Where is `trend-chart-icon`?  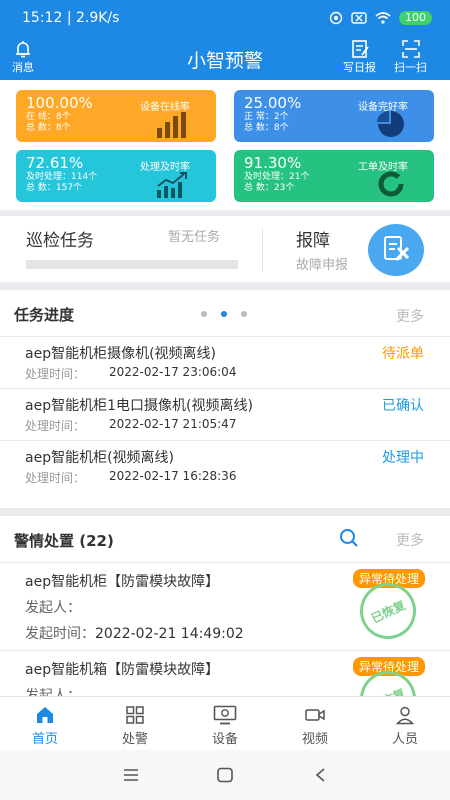
trend-chart-icon is located at coordinates (172, 185).